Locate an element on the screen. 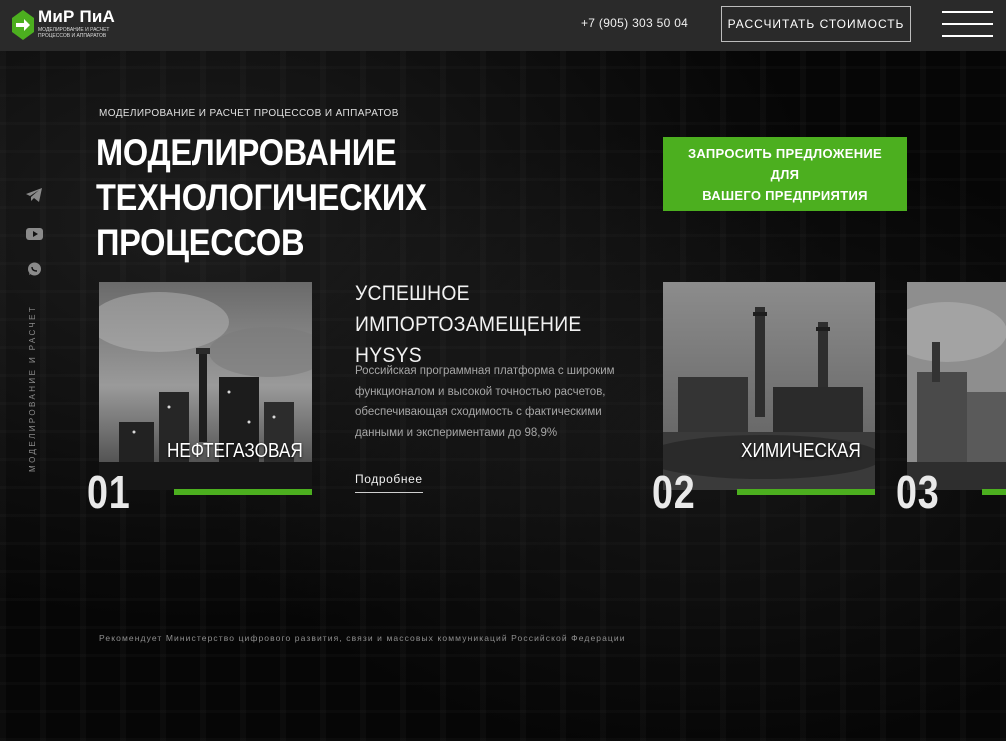 Image resolution: width=1006 pixels, height=741 pixels. industry-card-number: 03 is located at coordinates (918, 492).